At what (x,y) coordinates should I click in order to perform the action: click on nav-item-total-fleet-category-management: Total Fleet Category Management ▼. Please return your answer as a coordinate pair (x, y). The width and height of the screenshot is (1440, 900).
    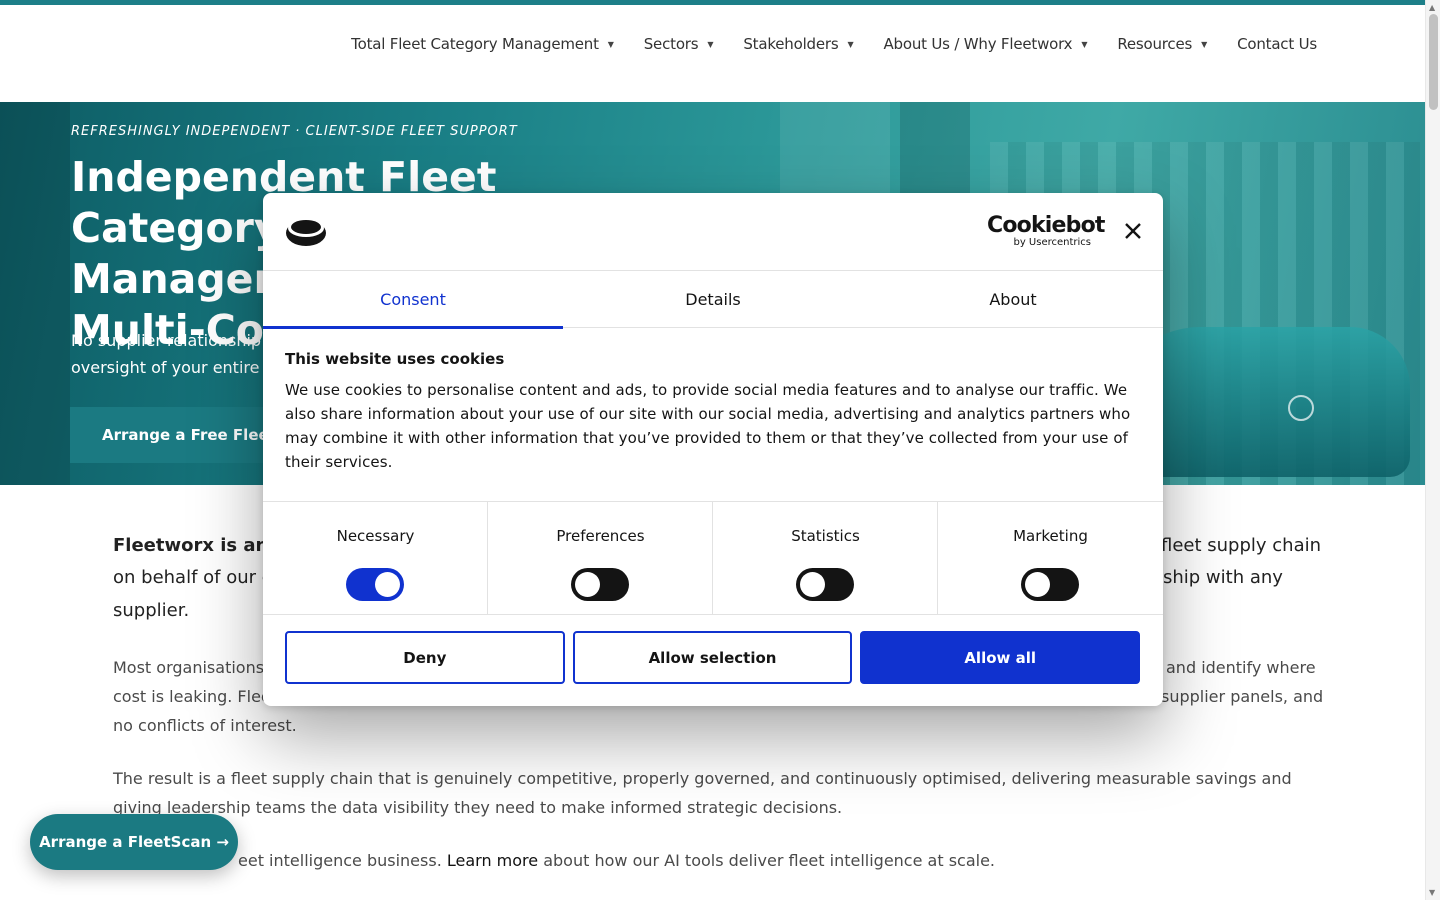
    Looking at the image, I should click on (482, 44).